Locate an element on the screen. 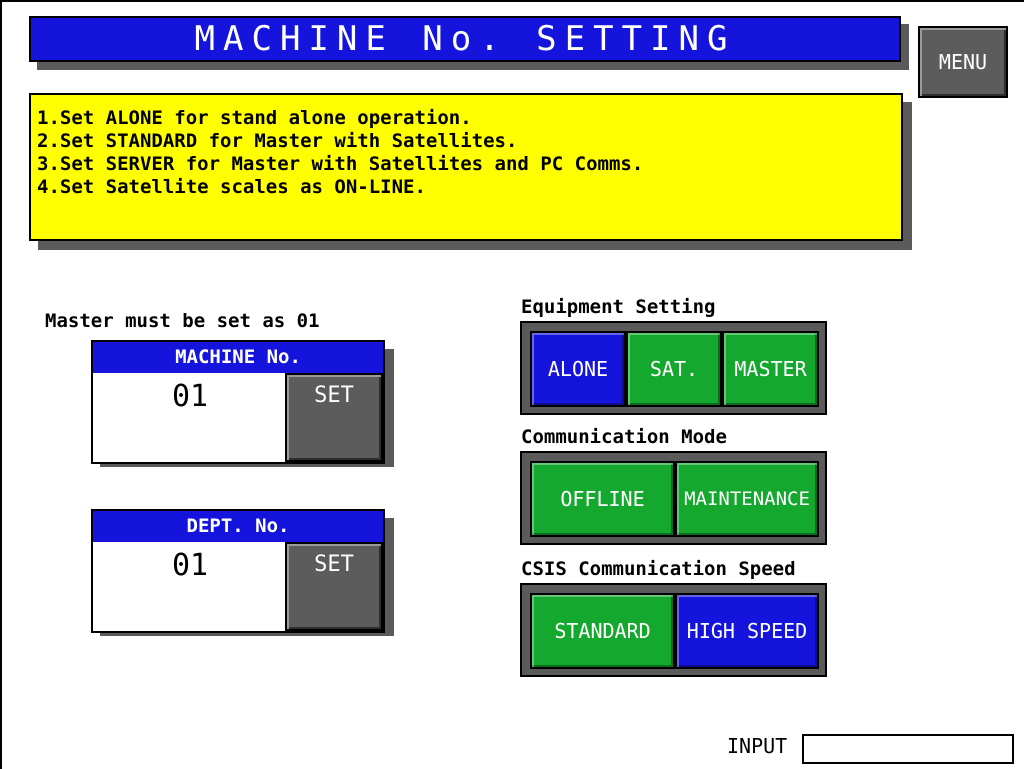  communication-maintenance-button: MAINTENANCE is located at coordinates (747, 499).